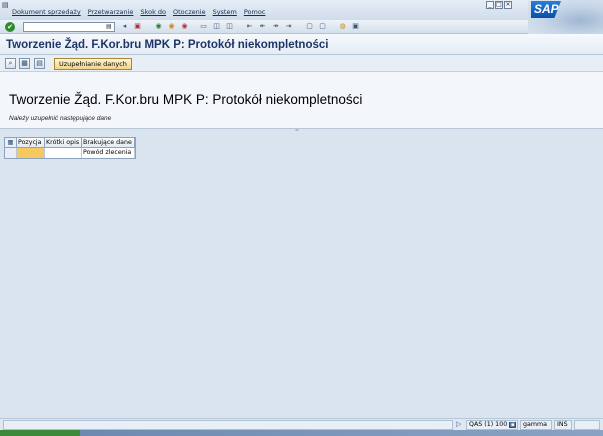  I want to click on enter-icon: ✔, so click(10, 27).